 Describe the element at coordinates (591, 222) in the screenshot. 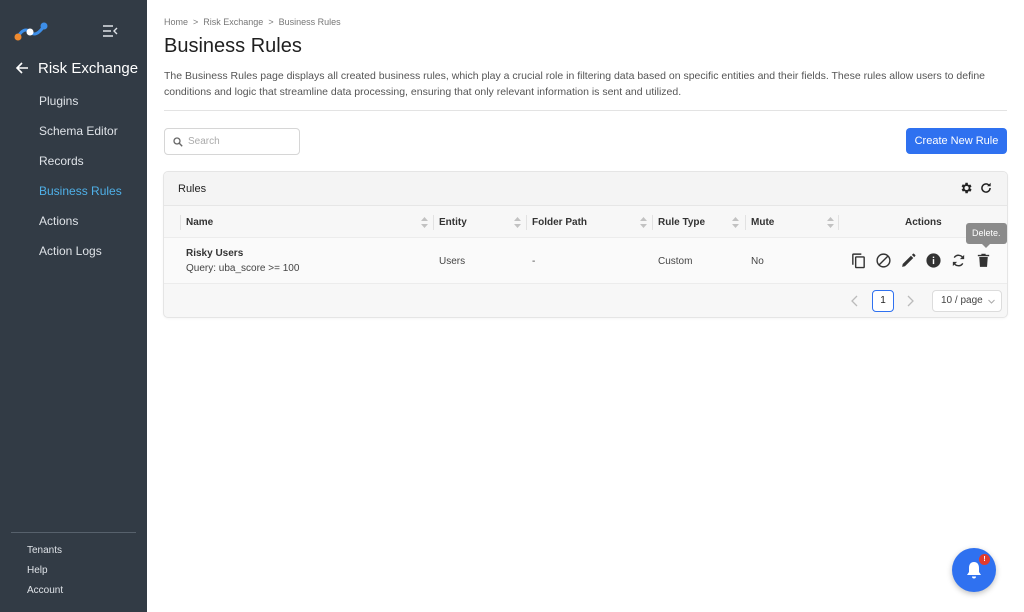

I see `column-header-folder-path: Folder Path` at that location.